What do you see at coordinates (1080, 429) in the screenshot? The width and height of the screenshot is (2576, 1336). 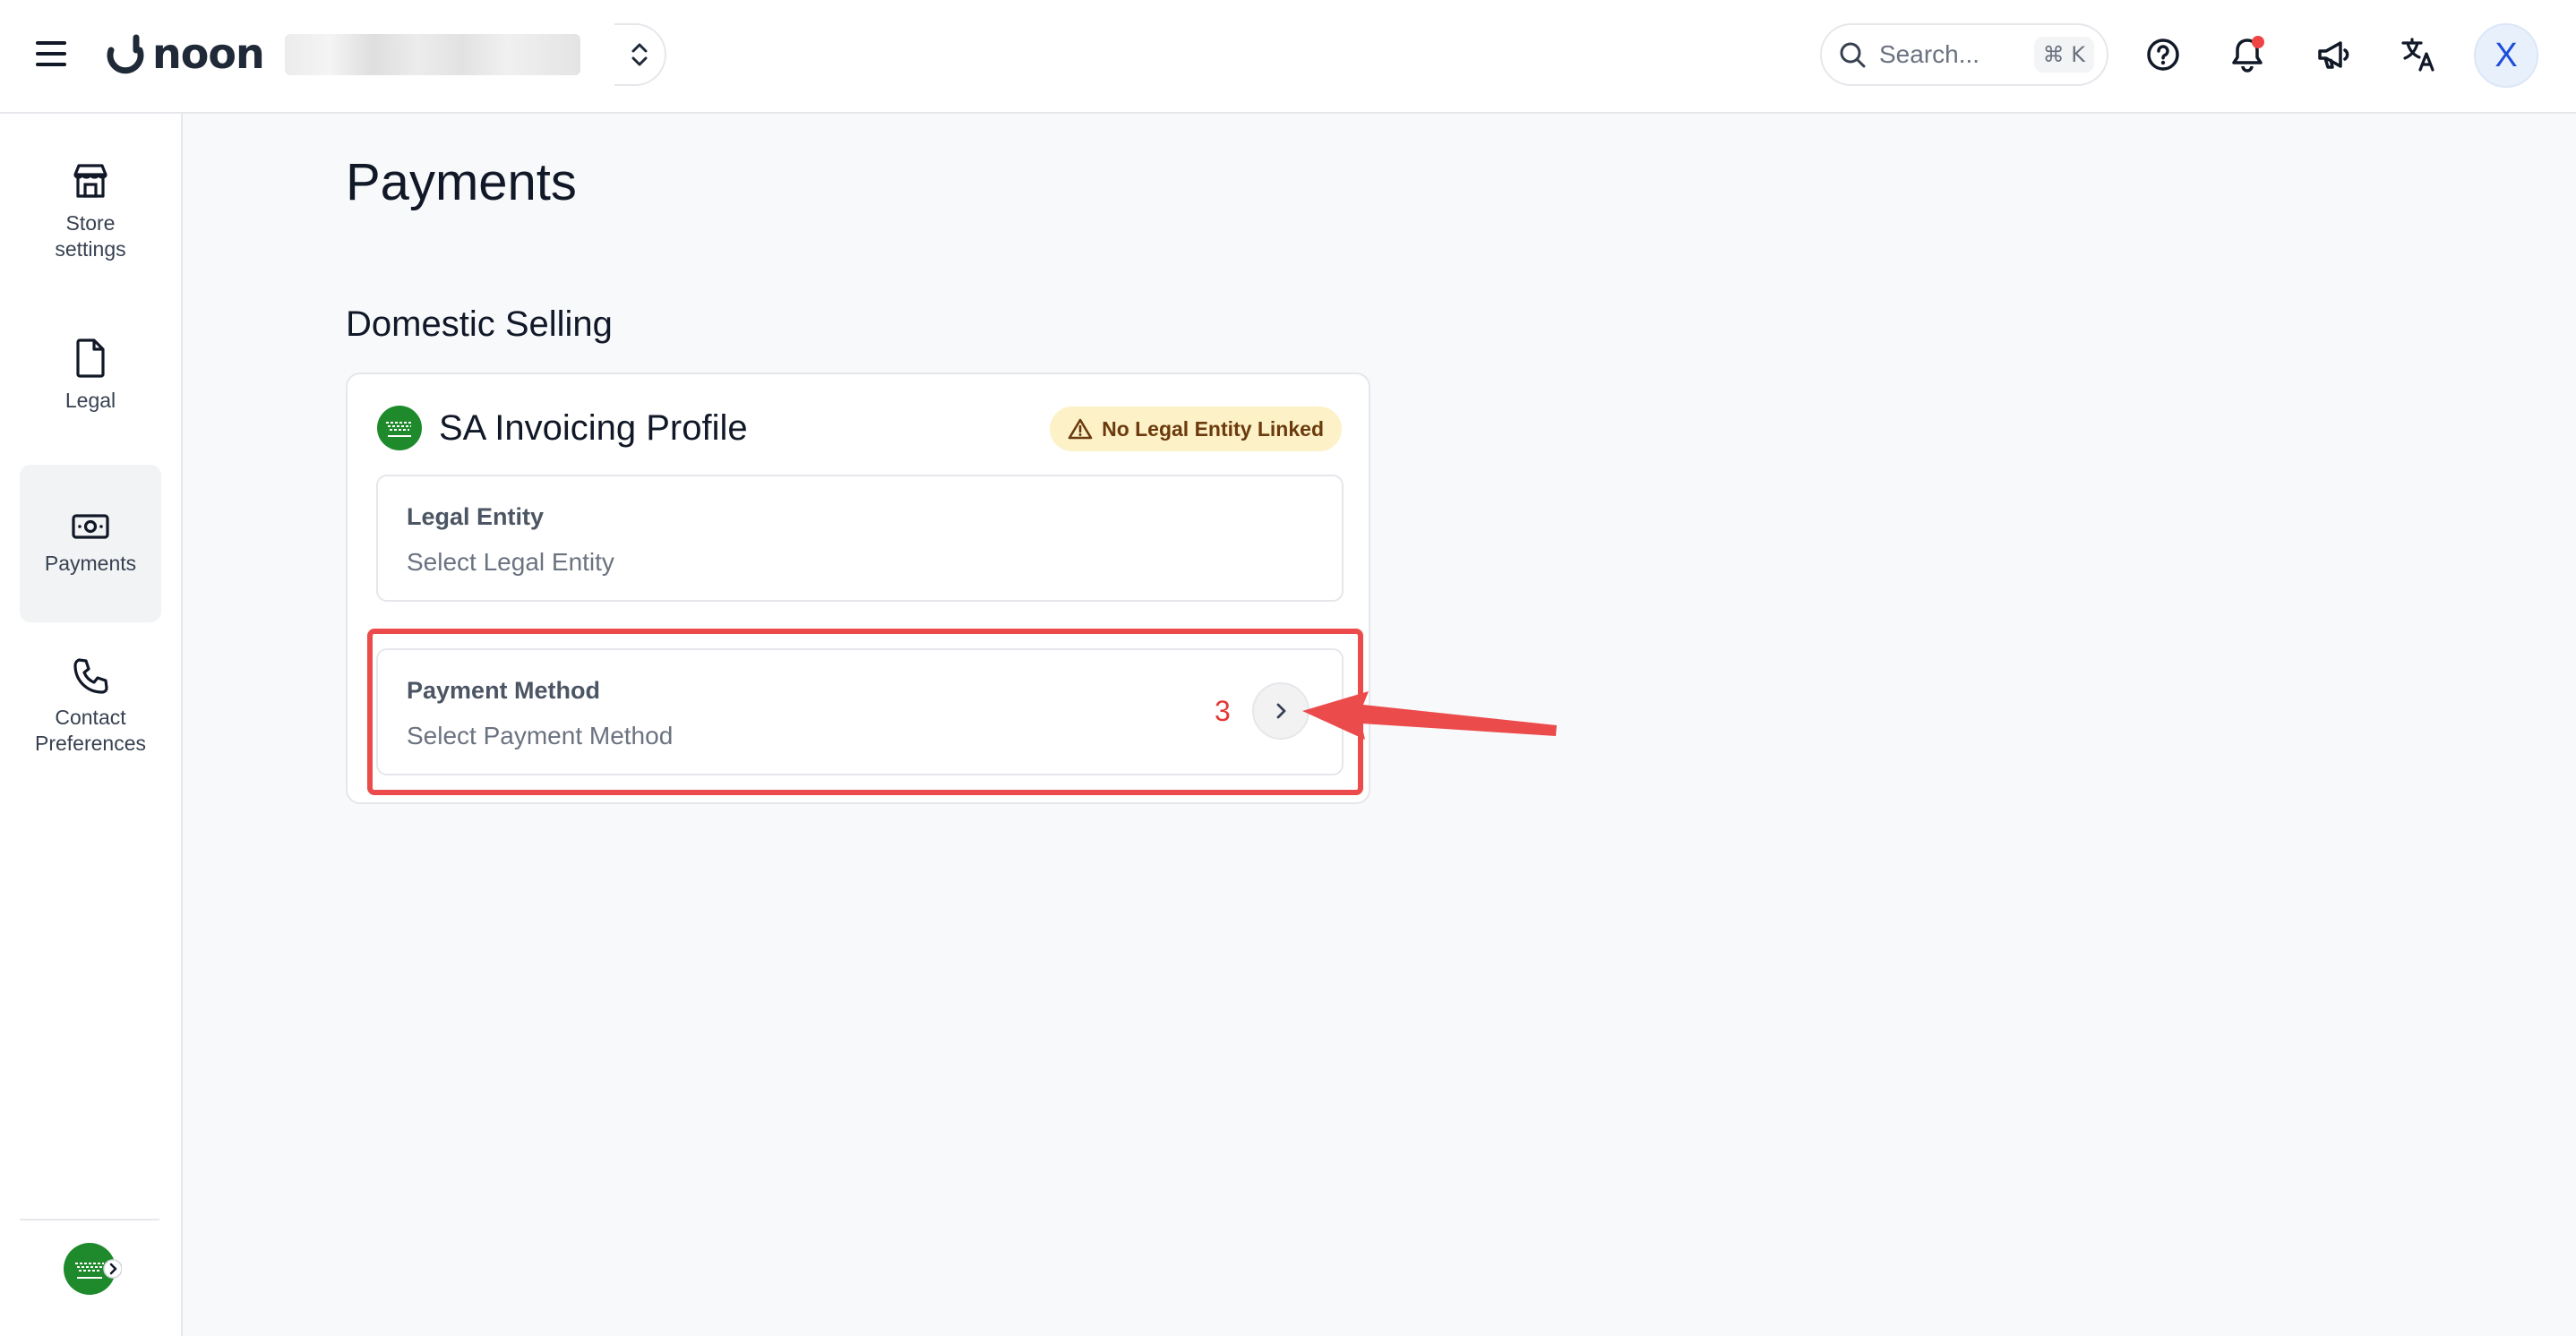 I see `warning-triangle-icon` at bounding box center [1080, 429].